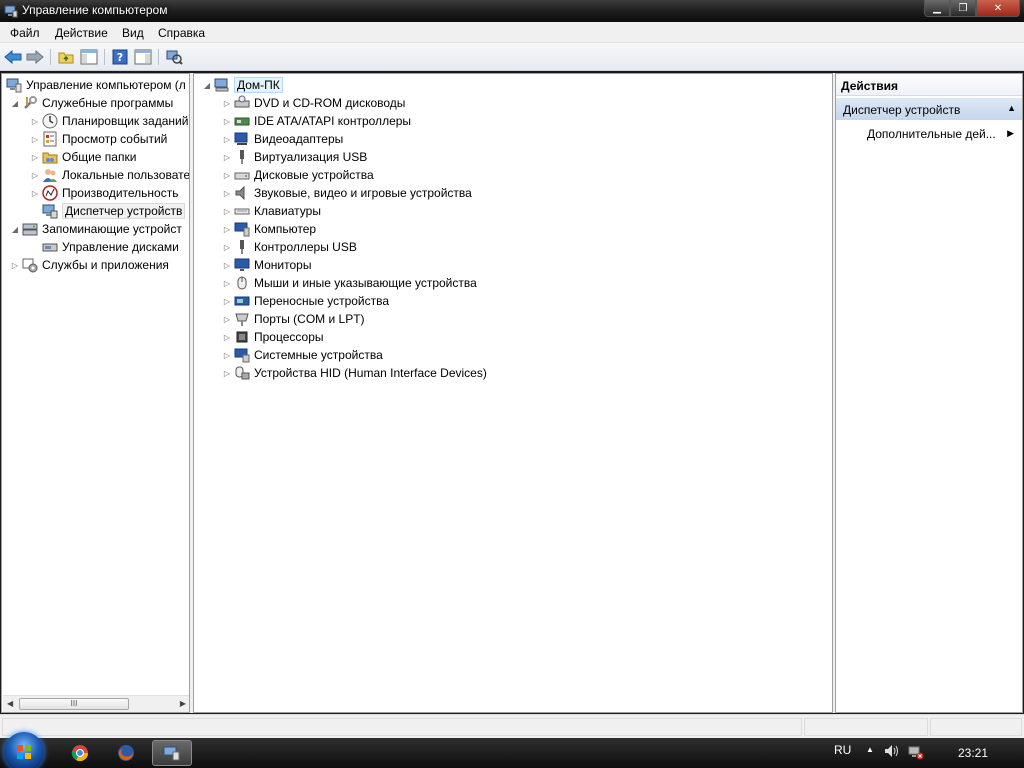 Image resolution: width=1024 pixels, height=768 pixels. I want to click on maximize-button: ❐, so click(963, 8).